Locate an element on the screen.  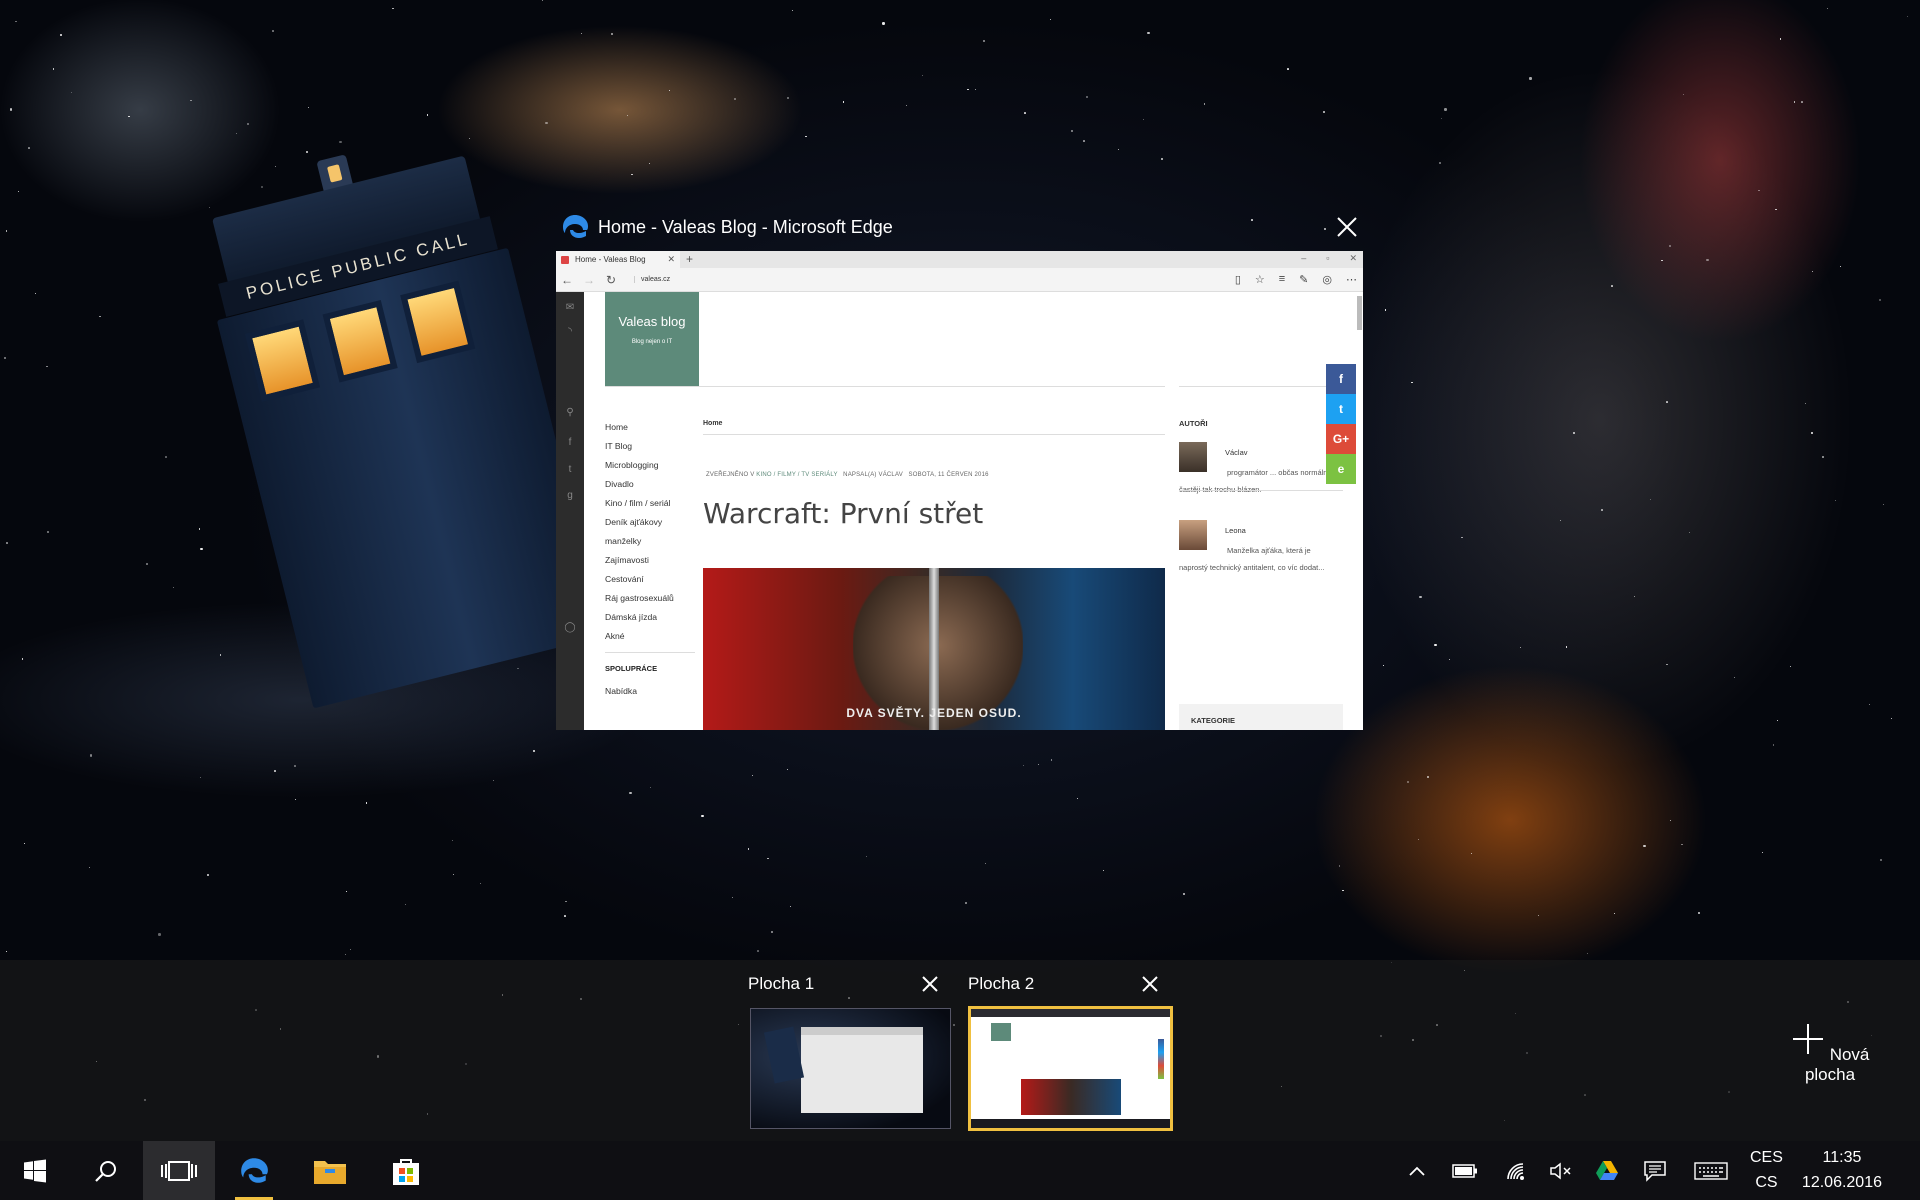
tab-close-icon: ✕ is located at coordinates (671, 259).